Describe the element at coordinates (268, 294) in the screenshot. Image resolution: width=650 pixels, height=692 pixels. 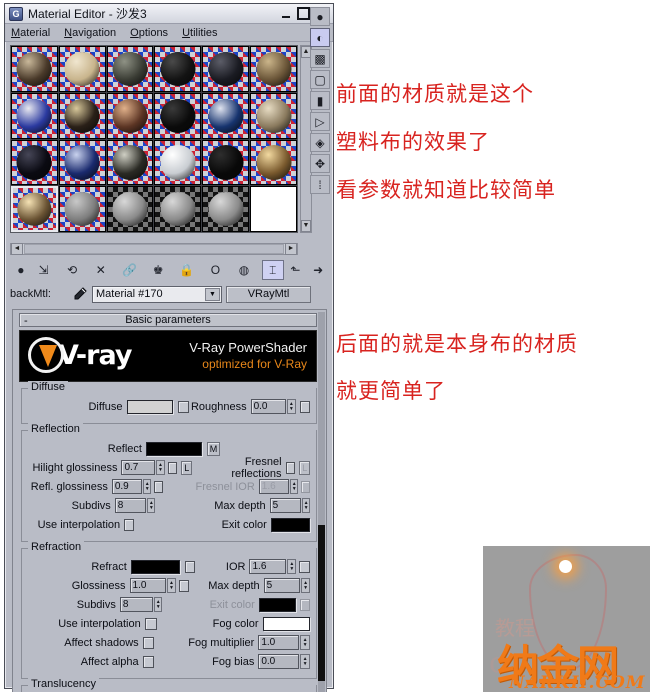
I see `material-type-button: VRayMtl` at that location.